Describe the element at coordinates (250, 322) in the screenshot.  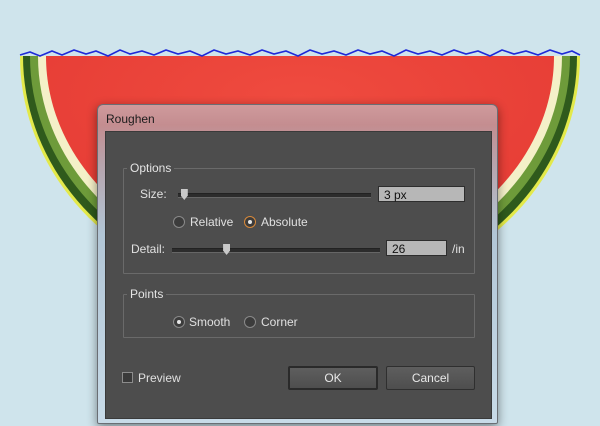
I see `corner-radio` at that location.